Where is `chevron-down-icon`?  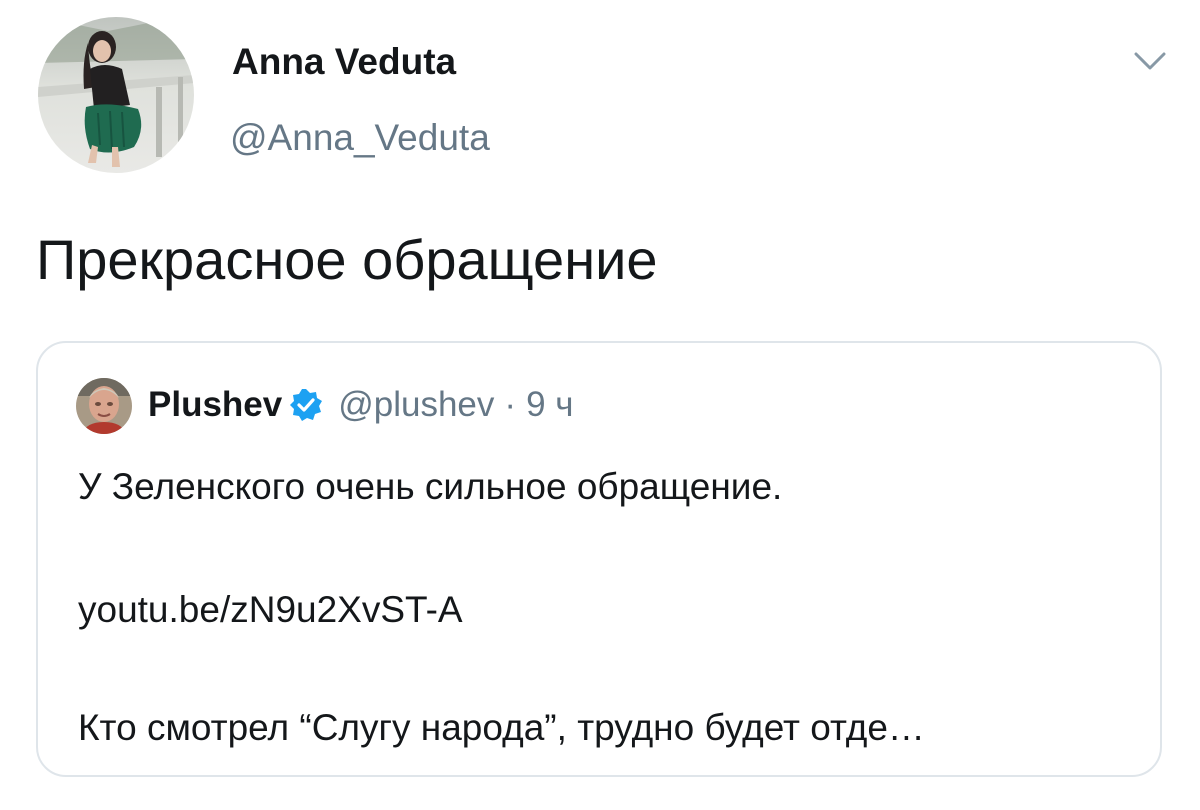 chevron-down-icon is located at coordinates (1150, 61).